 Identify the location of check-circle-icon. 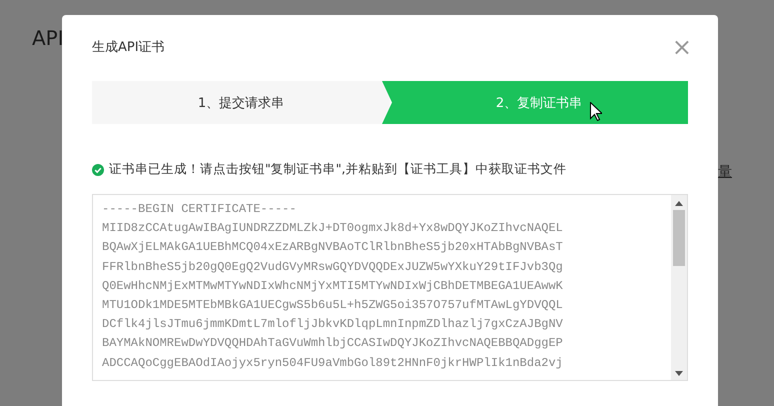
(98, 170).